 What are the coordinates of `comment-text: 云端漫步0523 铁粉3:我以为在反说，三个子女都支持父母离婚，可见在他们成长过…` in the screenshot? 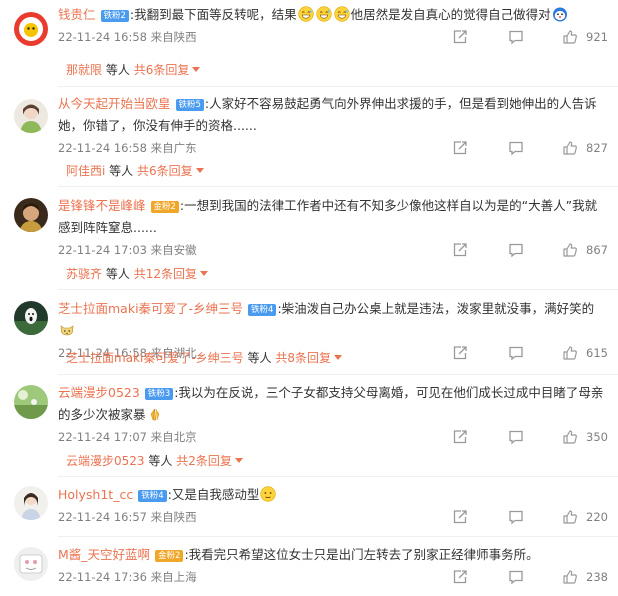 It's located at (333, 404).